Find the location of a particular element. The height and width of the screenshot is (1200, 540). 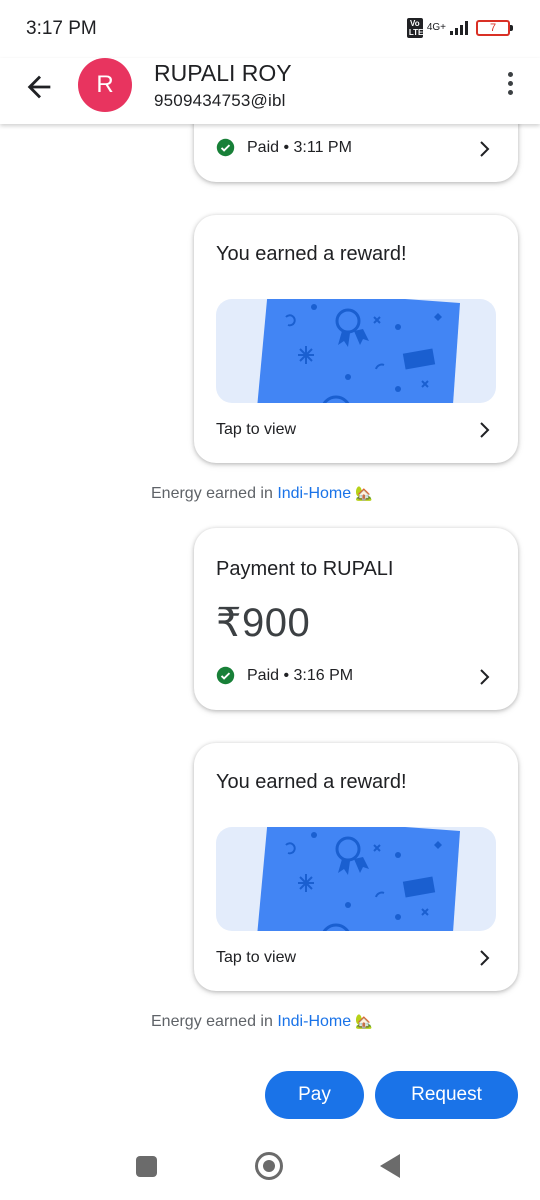

avatar: R is located at coordinates (105, 85).